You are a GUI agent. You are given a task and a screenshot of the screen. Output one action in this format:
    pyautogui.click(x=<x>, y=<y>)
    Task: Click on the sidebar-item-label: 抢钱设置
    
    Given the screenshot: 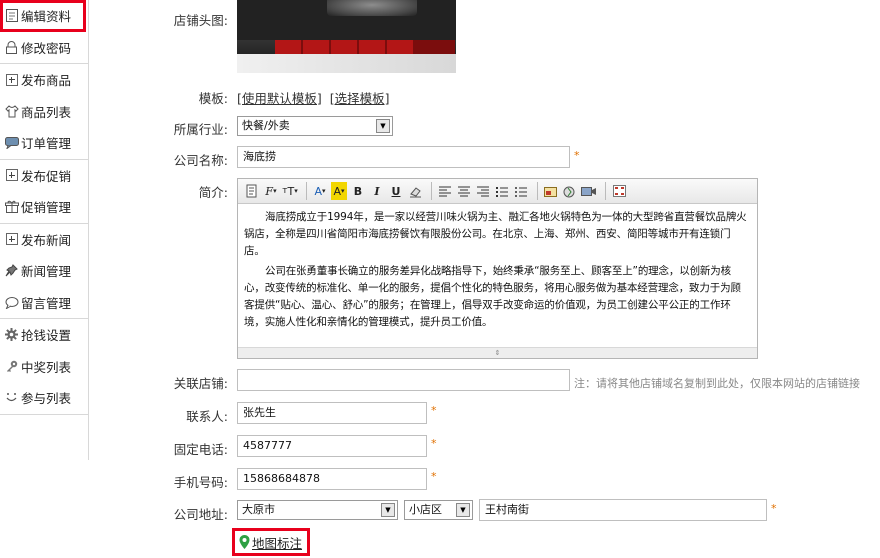 What is the action you would take?
    pyautogui.click(x=46, y=336)
    